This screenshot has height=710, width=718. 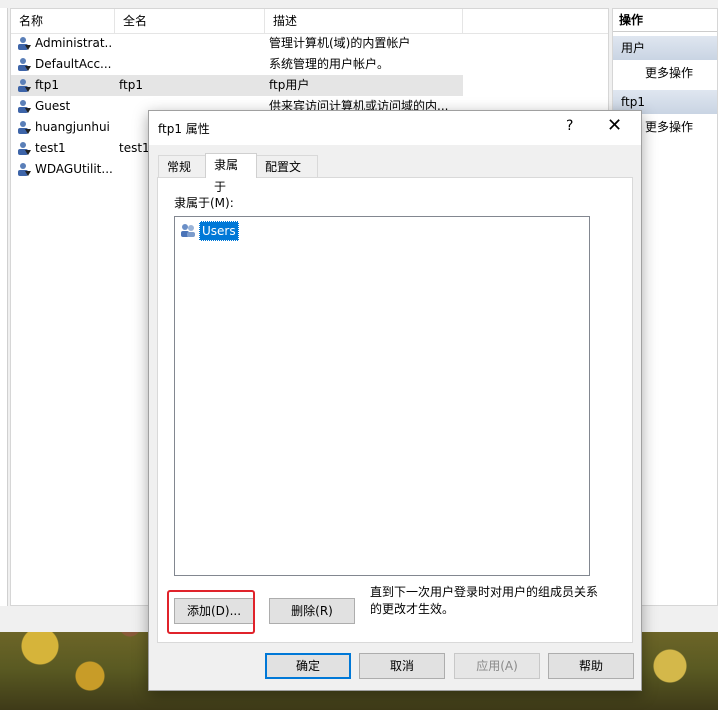 I want to click on user-description: 管理计算机(域)的内置帐户, so click(x=340, y=43).